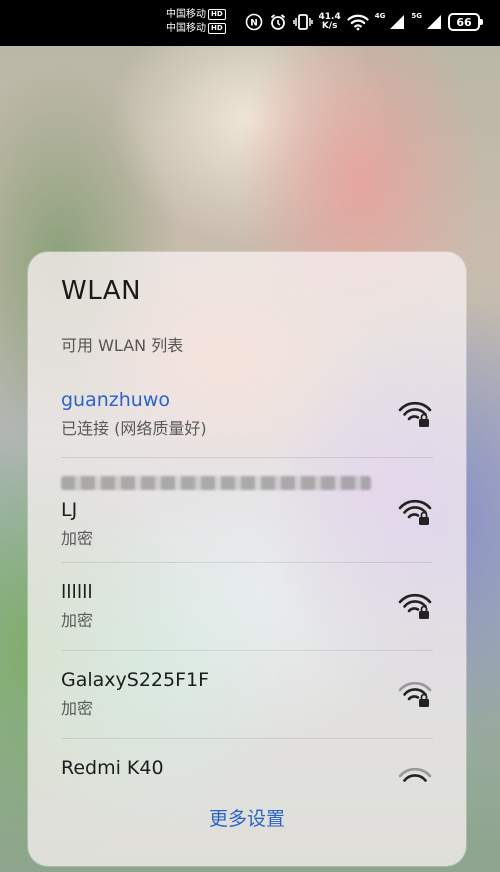  What do you see at coordinates (302, 22) in the screenshot?
I see `vibrate-icon` at bounding box center [302, 22].